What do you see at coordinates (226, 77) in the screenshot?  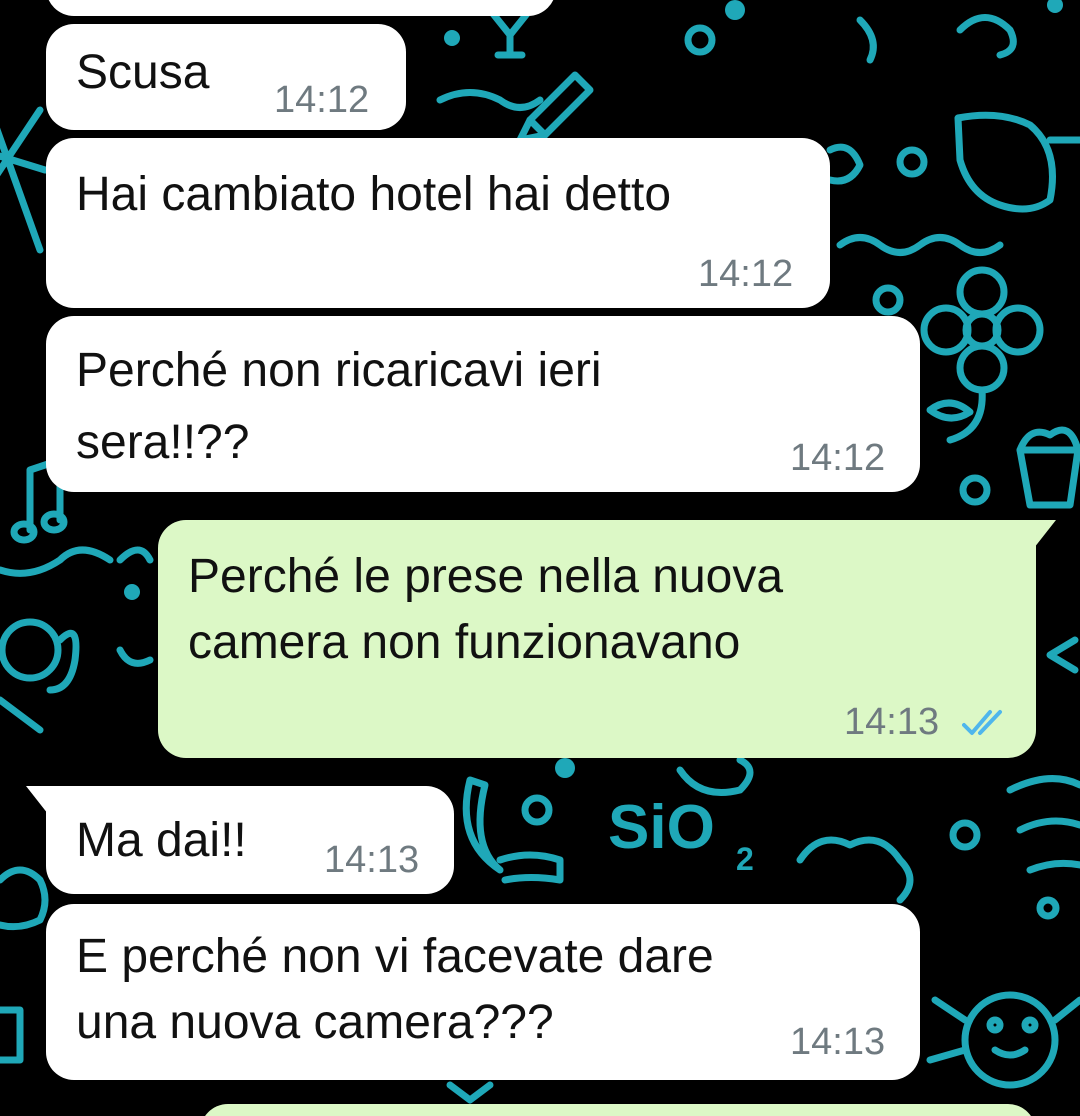 I see `message-bubble-incoming: Scusa 14:12` at bounding box center [226, 77].